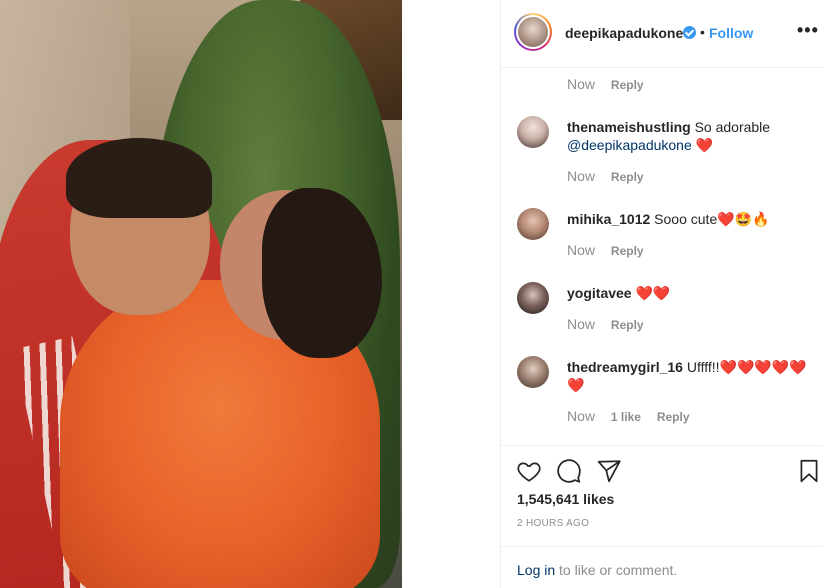 The image size is (823, 588). Describe the element at coordinates (809, 471) in the screenshot. I see `bookmark-icon` at that location.